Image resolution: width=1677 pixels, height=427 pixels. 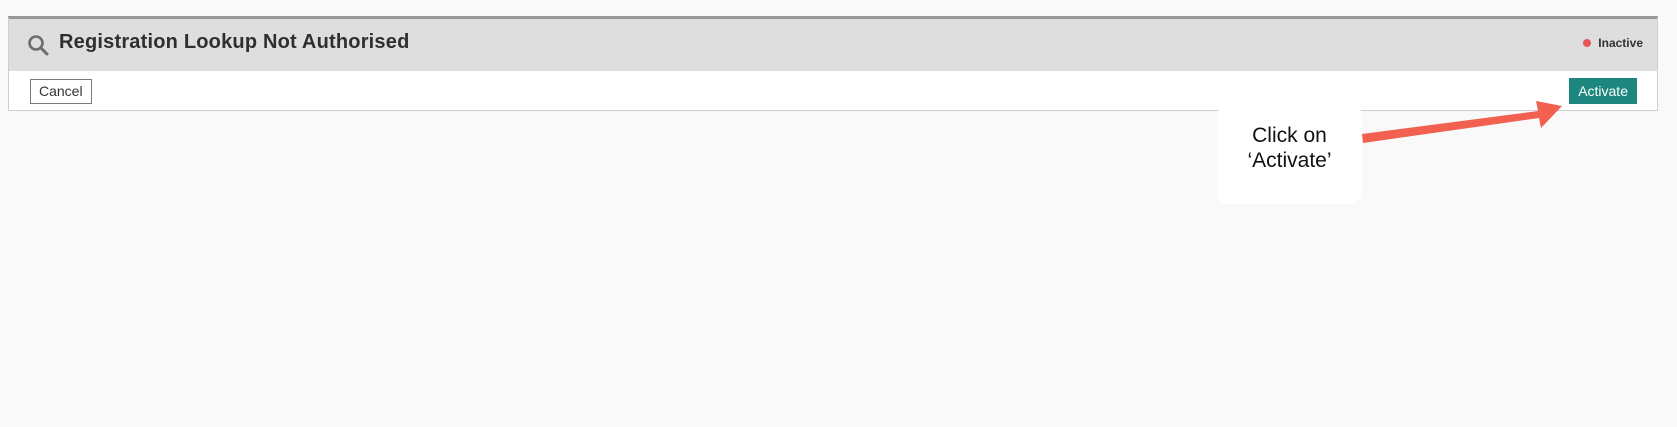 What do you see at coordinates (1289, 135) in the screenshot?
I see `callout-line-1: Click on` at bounding box center [1289, 135].